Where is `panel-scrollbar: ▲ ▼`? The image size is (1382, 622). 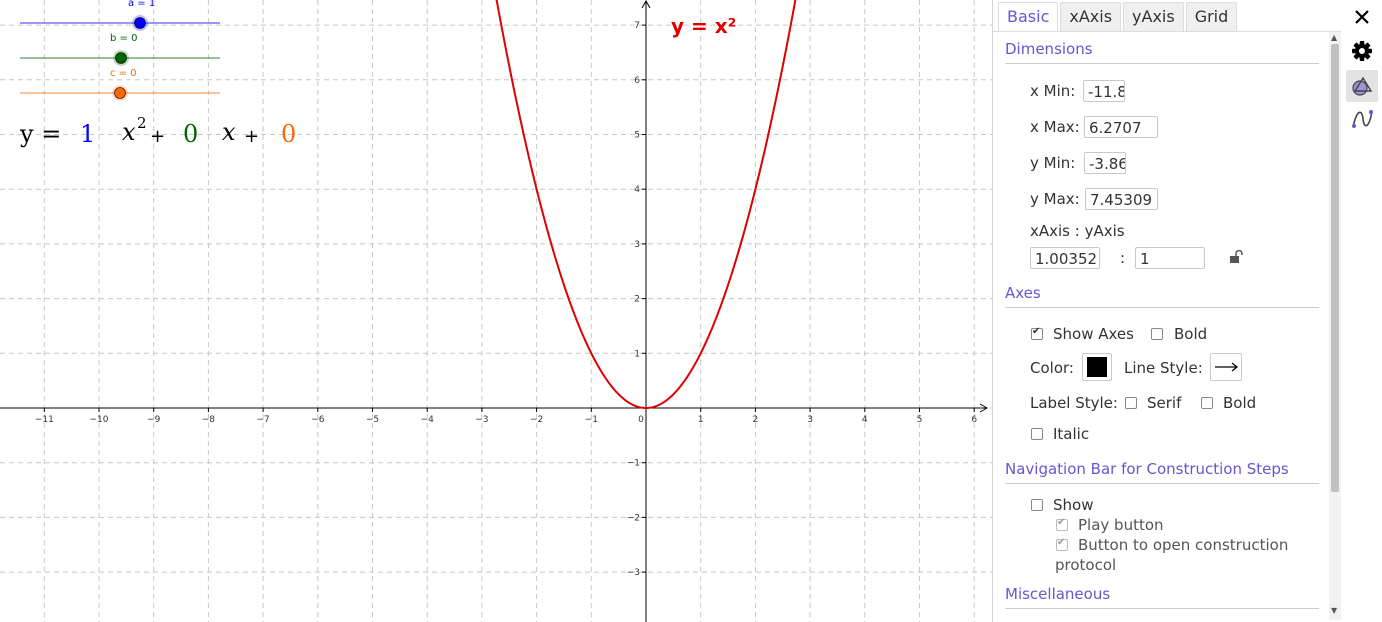 panel-scrollbar: ▲ ▼ is located at coordinates (1335, 326).